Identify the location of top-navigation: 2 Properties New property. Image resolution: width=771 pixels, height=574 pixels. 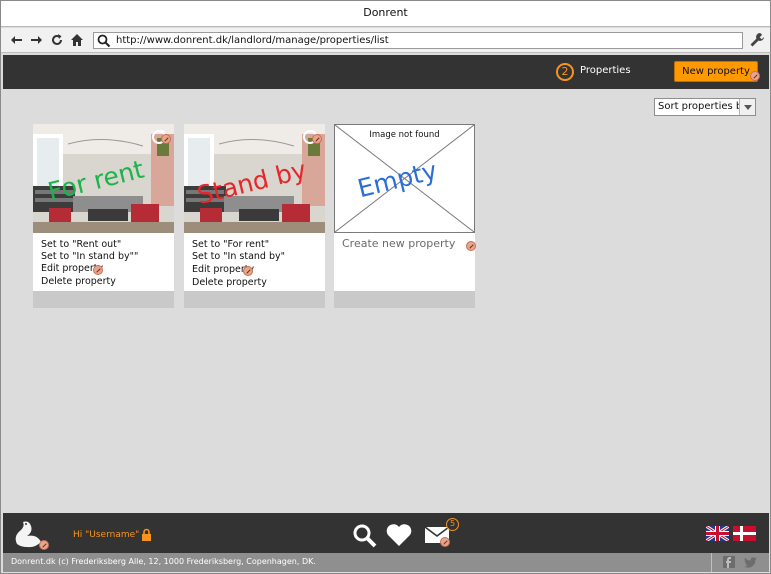
(386, 72).